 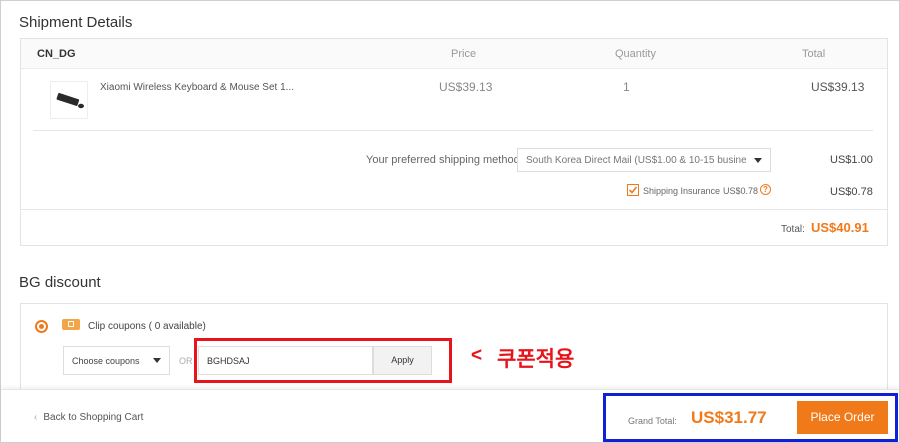 I want to click on quantity-column-header: Quantity, so click(x=635, y=54).